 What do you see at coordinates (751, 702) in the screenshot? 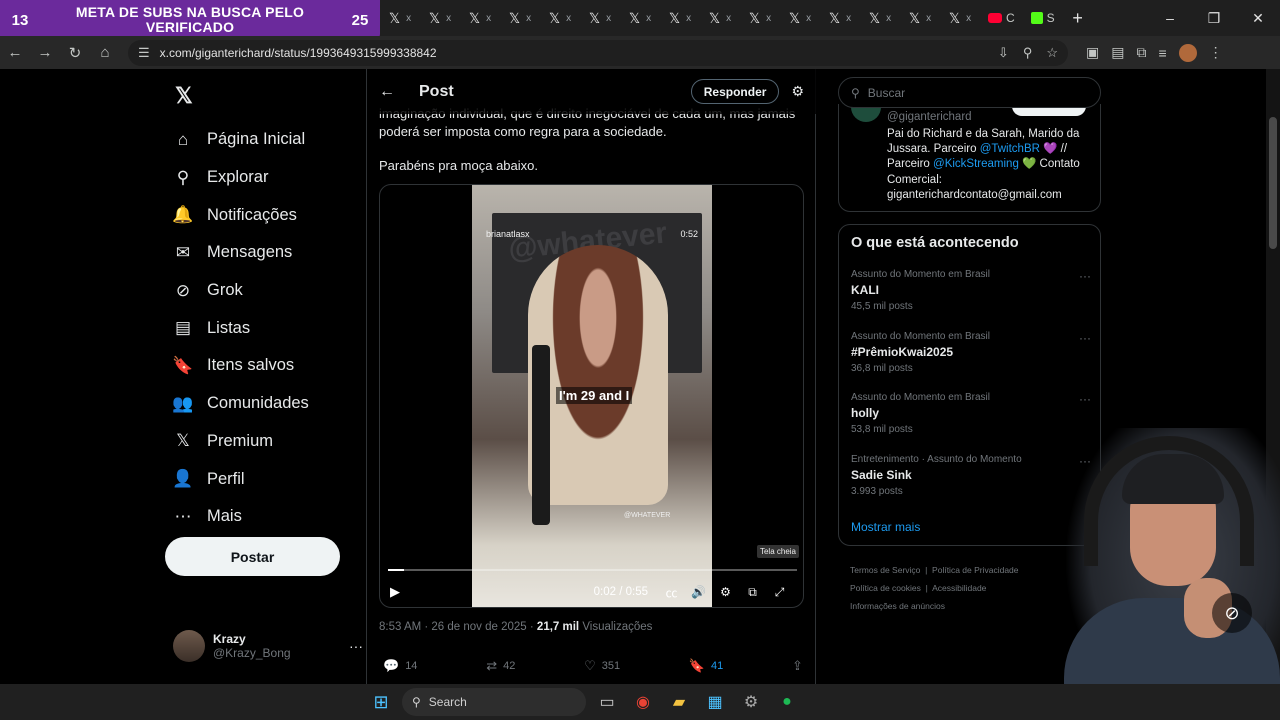
I see `settings-icon: ⚙` at bounding box center [751, 702].